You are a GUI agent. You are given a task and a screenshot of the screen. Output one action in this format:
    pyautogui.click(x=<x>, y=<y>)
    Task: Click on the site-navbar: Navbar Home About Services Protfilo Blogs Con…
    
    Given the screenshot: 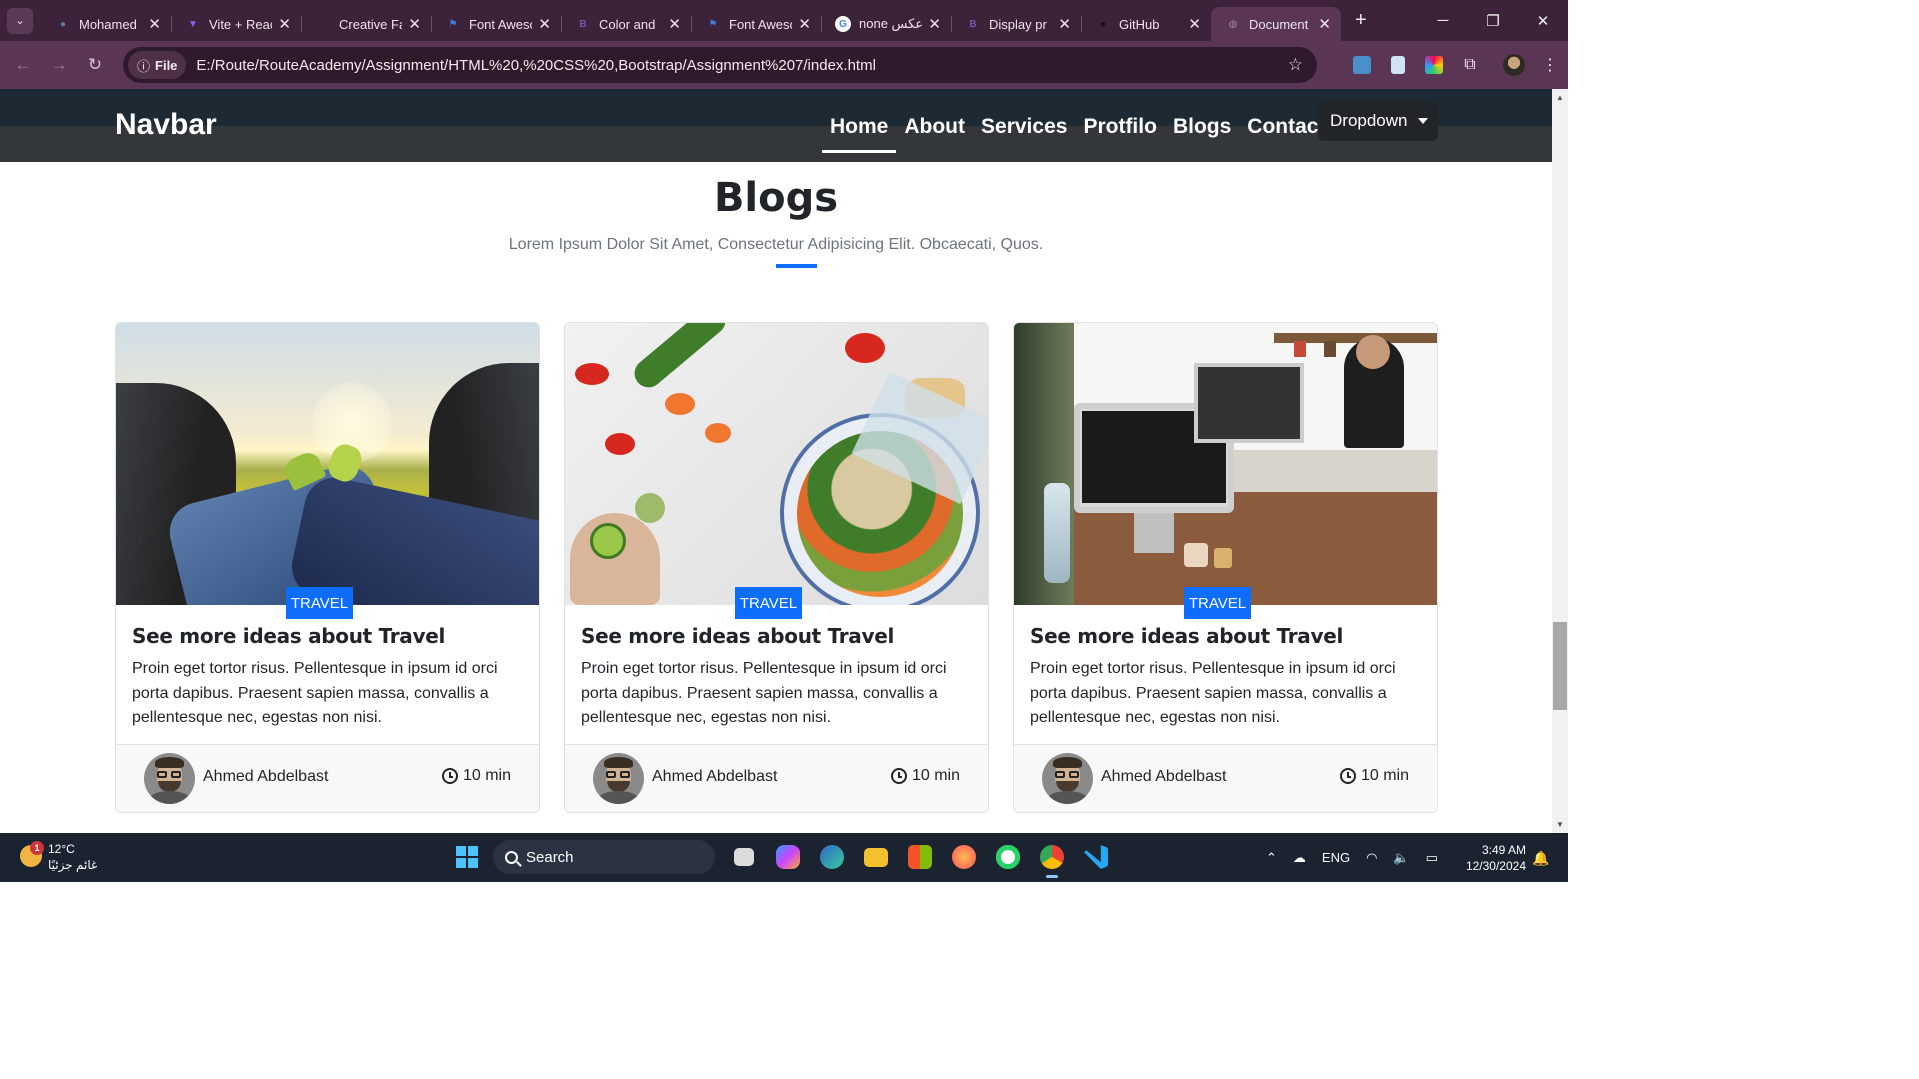 What is the action you would take?
    pyautogui.click(x=776, y=125)
    